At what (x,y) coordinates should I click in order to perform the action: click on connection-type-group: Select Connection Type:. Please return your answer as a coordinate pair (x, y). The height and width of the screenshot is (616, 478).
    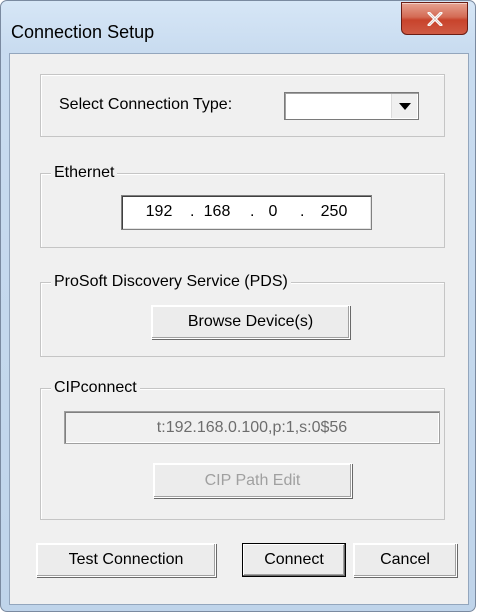
    Looking at the image, I should click on (242, 105).